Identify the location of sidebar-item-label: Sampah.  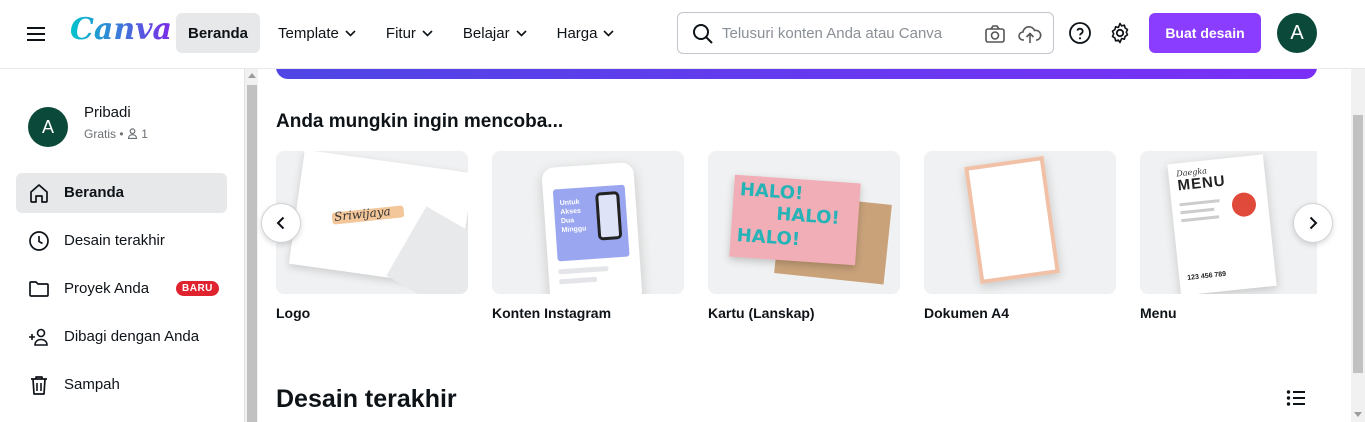
(92, 384).